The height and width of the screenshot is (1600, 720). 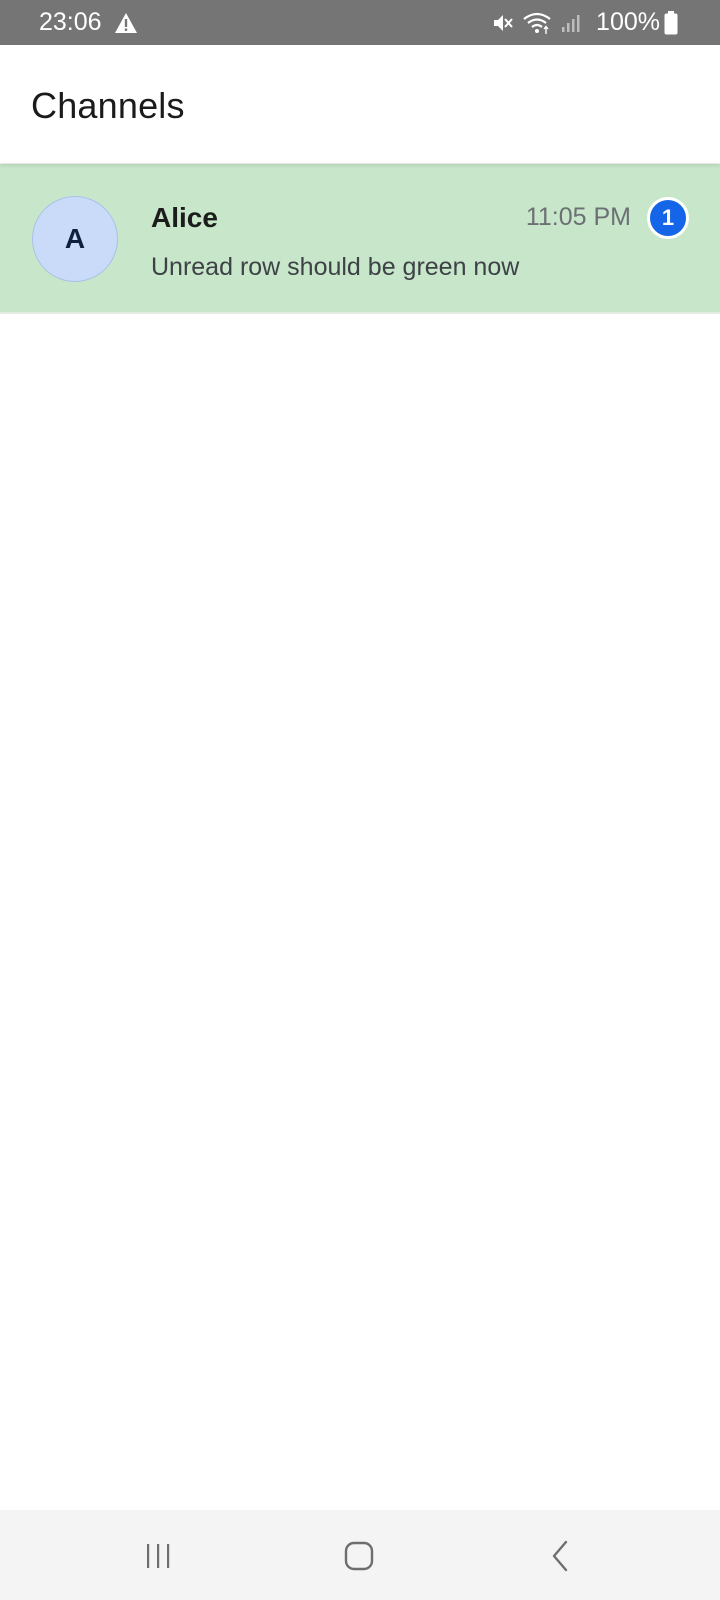 I want to click on home-icon, so click(x=359, y=1556).